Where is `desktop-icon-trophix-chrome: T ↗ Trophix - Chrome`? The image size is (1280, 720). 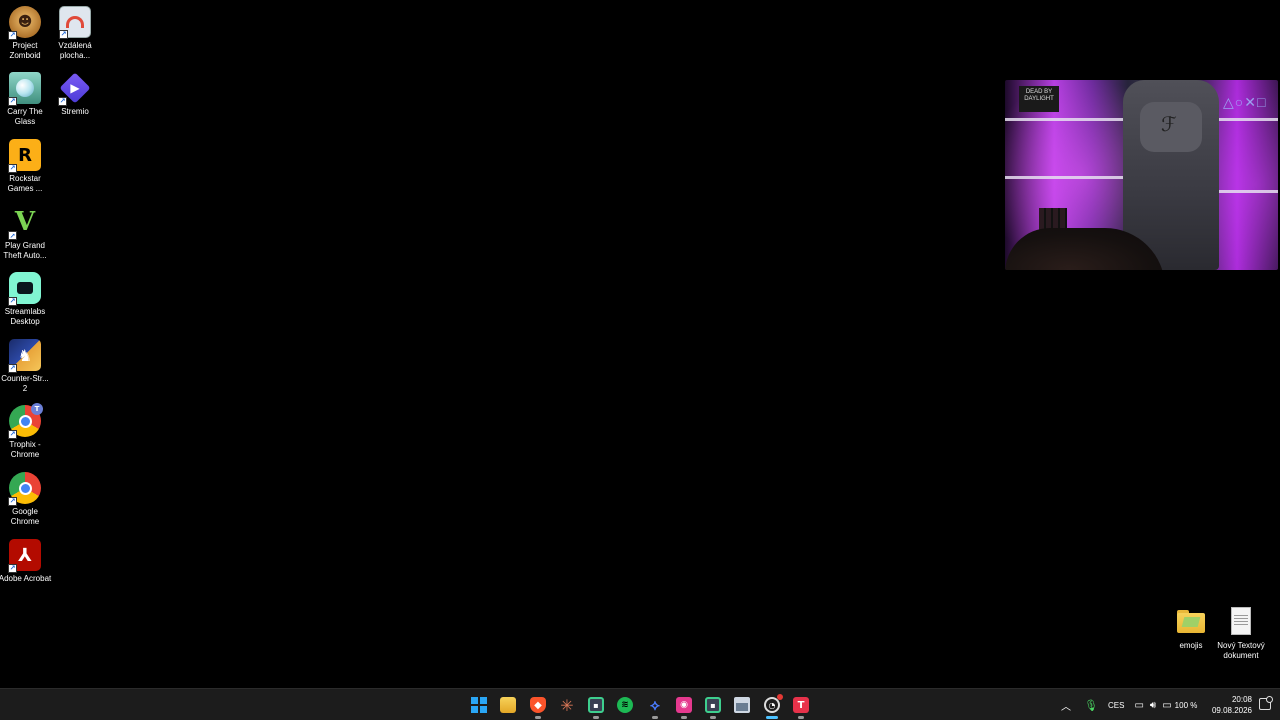 desktop-icon-trophix-chrome: T ↗ Trophix - Chrome is located at coordinates (25, 431).